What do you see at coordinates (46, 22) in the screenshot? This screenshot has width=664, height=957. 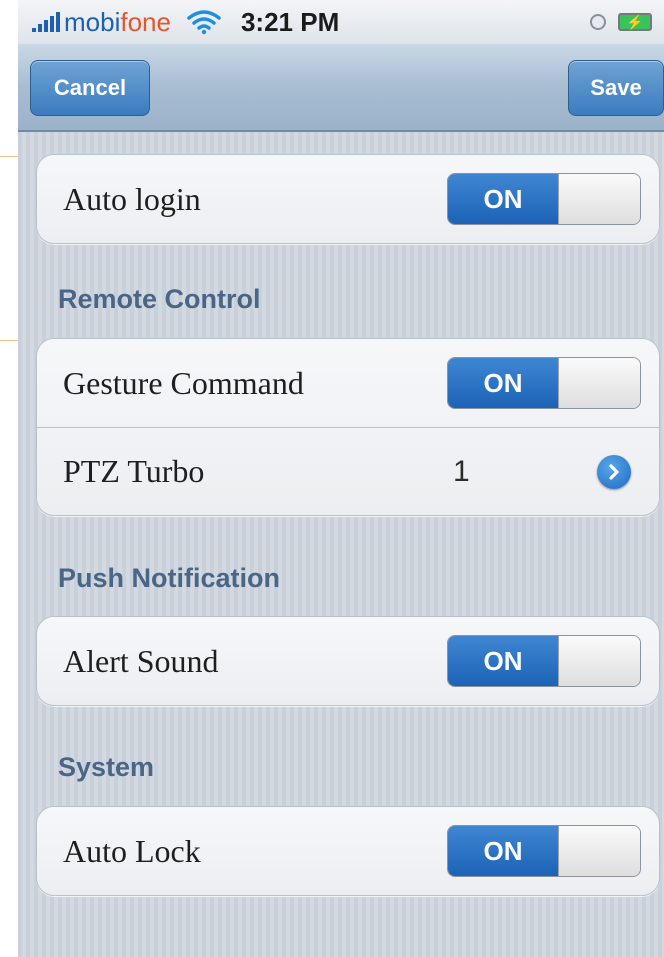 I see `signal-bars-icon` at bounding box center [46, 22].